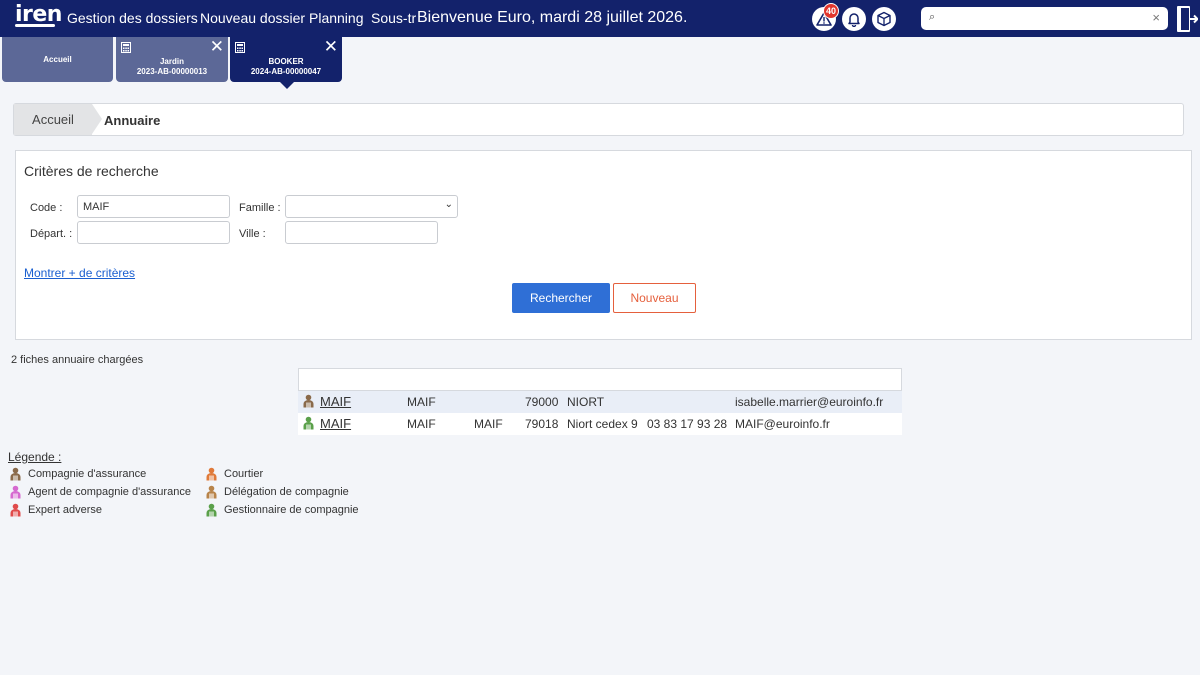  I want to click on notifications-button, so click(854, 19).